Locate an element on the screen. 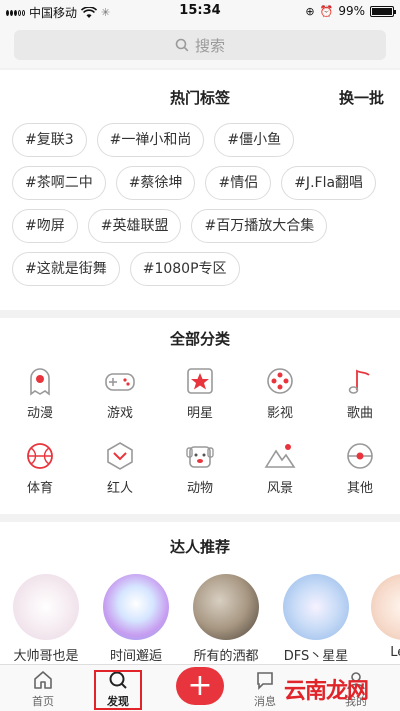 This screenshot has height=711, width=400. hot-tag: #复联3 is located at coordinates (49, 140).